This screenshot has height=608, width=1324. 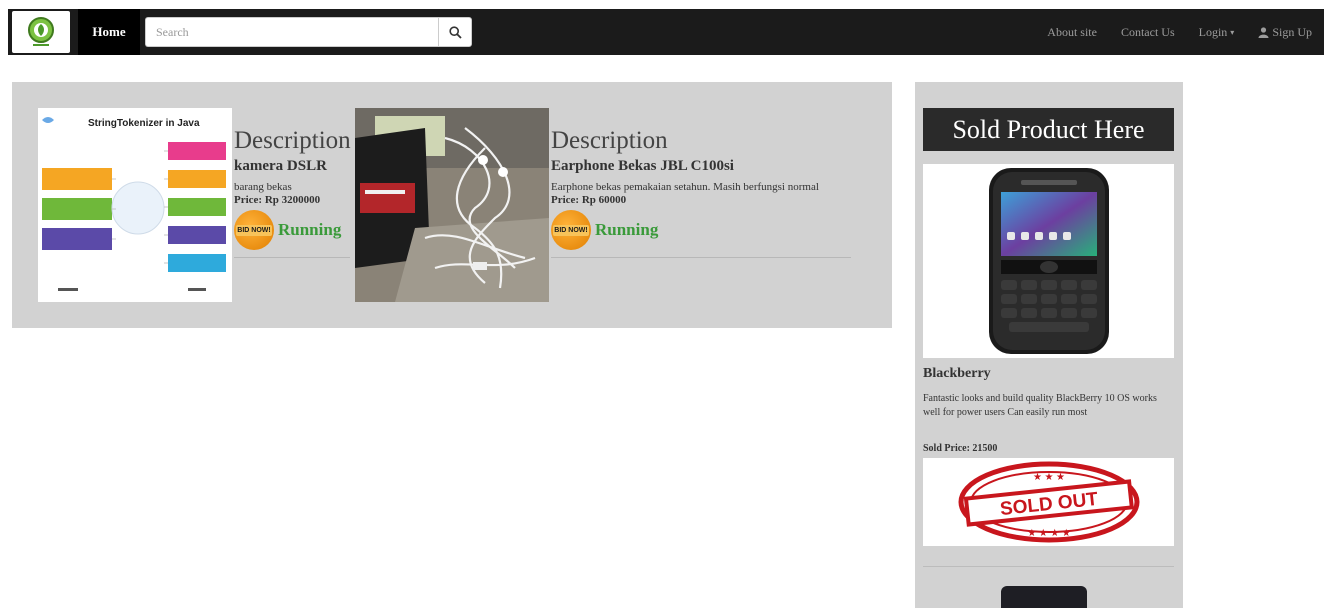 What do you see at coordinates (957, 374) in the screenshot?
I see `sold-product-name: Blackberry` at bounding box center [957, 374].